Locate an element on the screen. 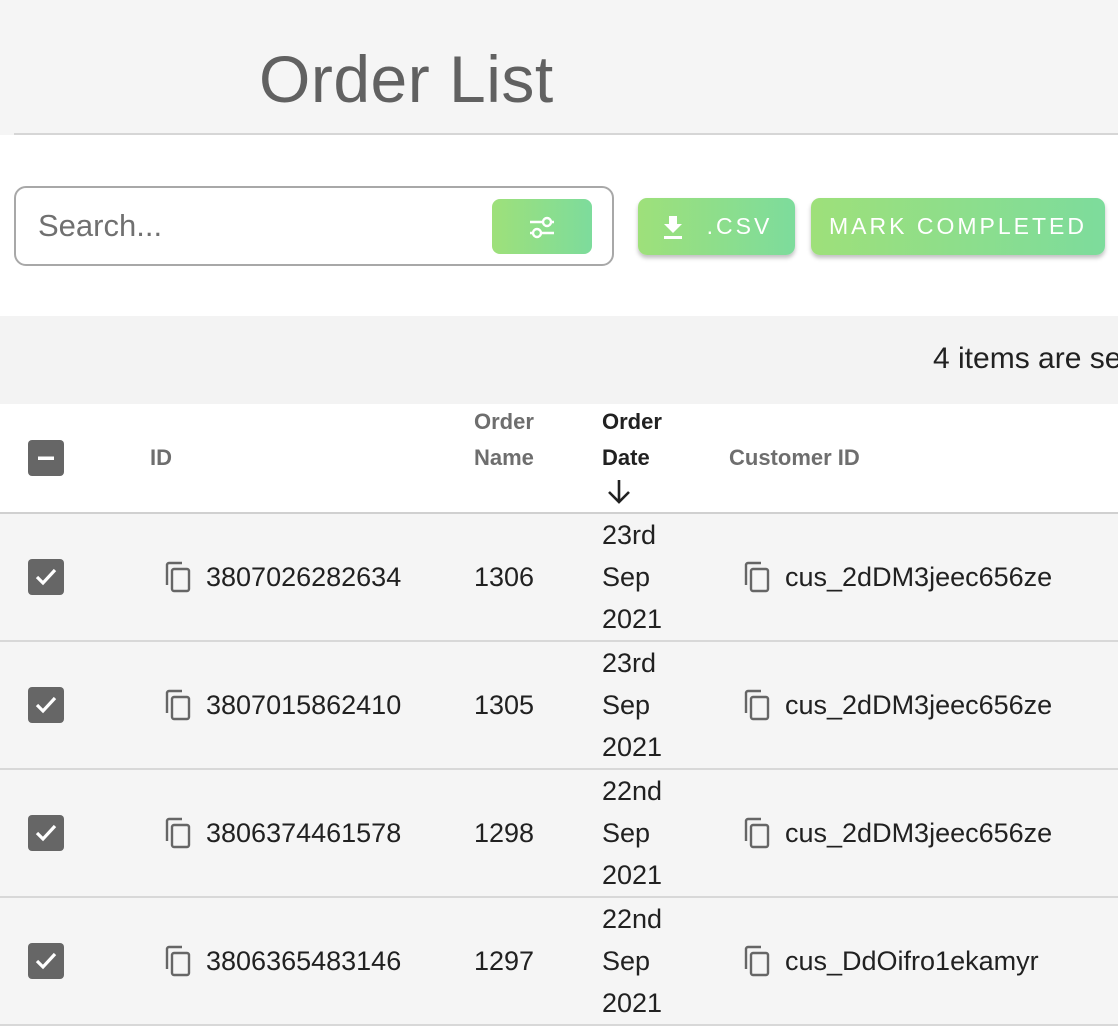 Image resolution: width=1118 pixels, height=1026 pixels. csv-export-button: .CSV is located at coordinates (716, 226).